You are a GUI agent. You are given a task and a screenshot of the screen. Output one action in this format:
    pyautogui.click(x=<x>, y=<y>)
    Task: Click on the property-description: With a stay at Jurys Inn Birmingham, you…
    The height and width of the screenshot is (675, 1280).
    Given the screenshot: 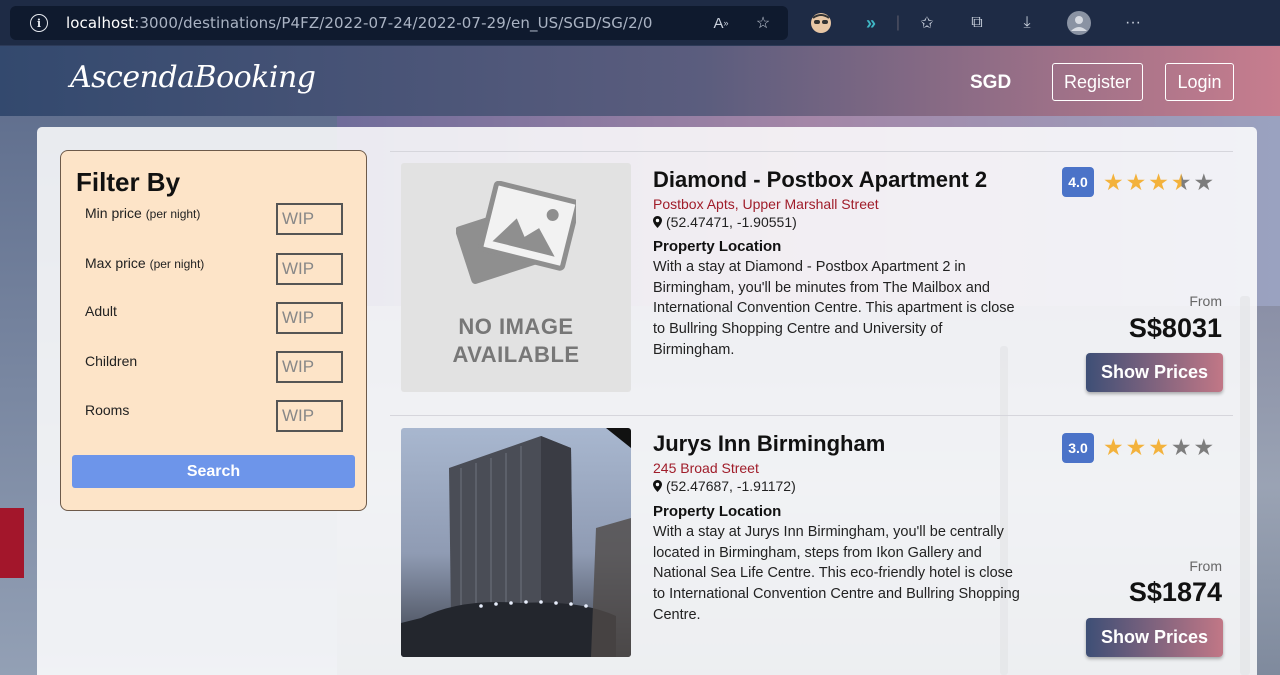 What is the action you would take?
    pyautogui.click(x=836, y=573)
    